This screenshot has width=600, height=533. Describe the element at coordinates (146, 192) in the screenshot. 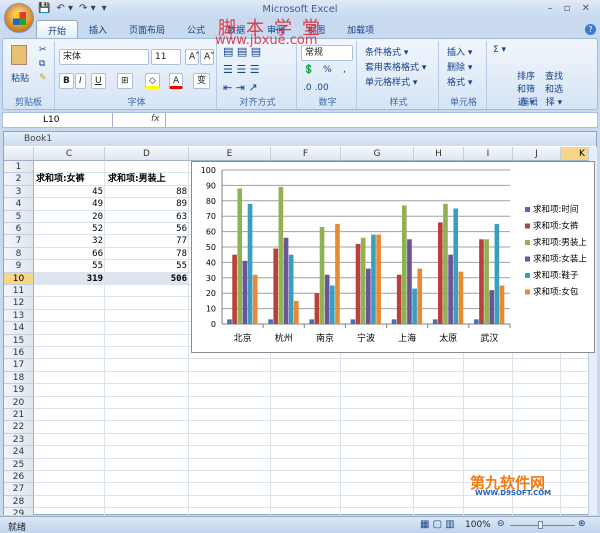

I see `cell-D3: 88` at that location.